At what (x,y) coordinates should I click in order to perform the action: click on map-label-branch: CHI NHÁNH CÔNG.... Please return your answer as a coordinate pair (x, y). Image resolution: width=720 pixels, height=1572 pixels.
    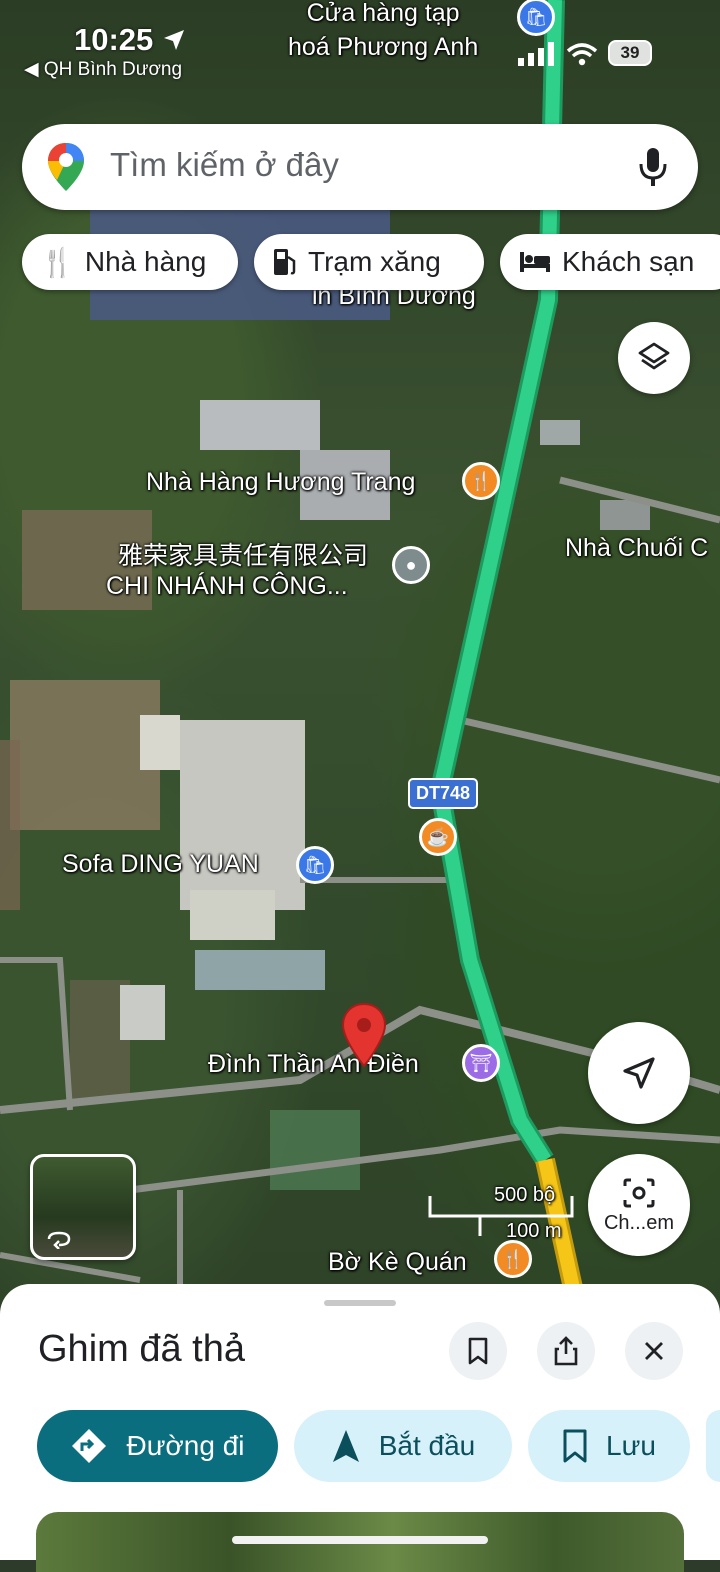
    Looking at the image, I should click on (227, 586).